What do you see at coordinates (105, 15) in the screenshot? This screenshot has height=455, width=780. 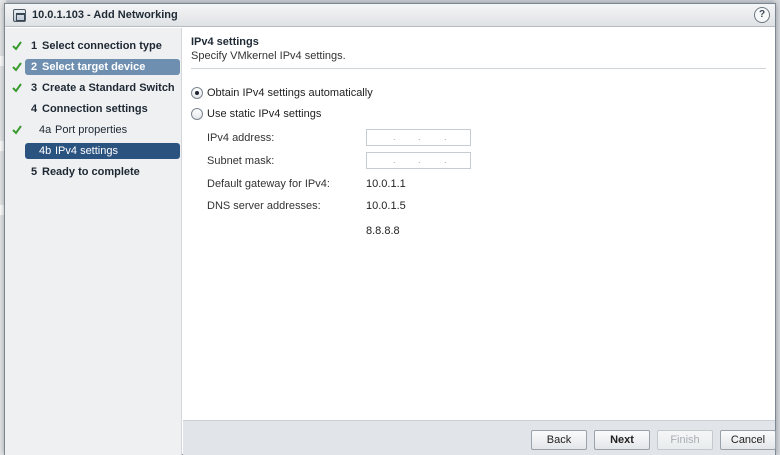 I see `dialog-title: 10.0.1.103 - Add Networking` at bounding box center [105, 15].